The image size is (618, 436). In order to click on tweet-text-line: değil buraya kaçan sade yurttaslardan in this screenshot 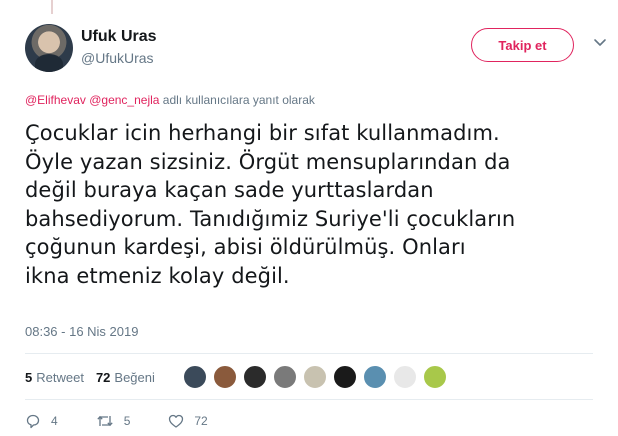, I will do `click(229, 190)`.